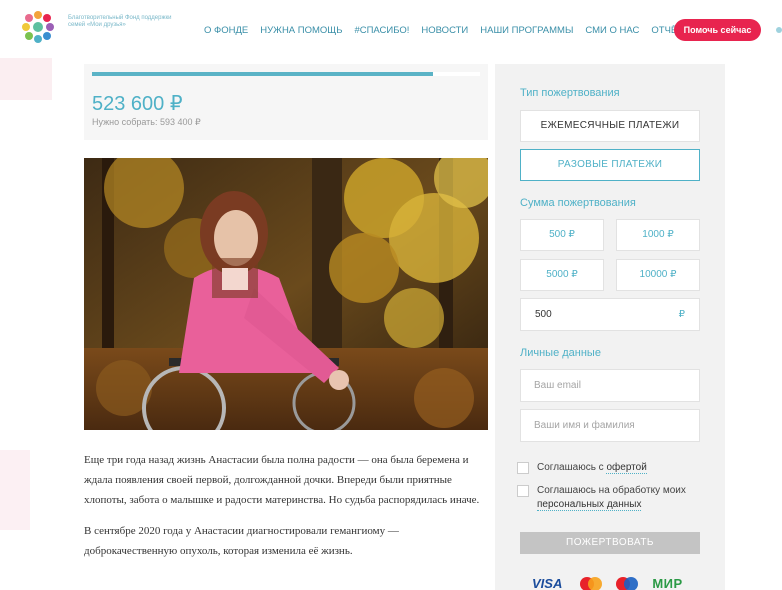  I want to click on personal-data-checkbox, so click(523, 491).